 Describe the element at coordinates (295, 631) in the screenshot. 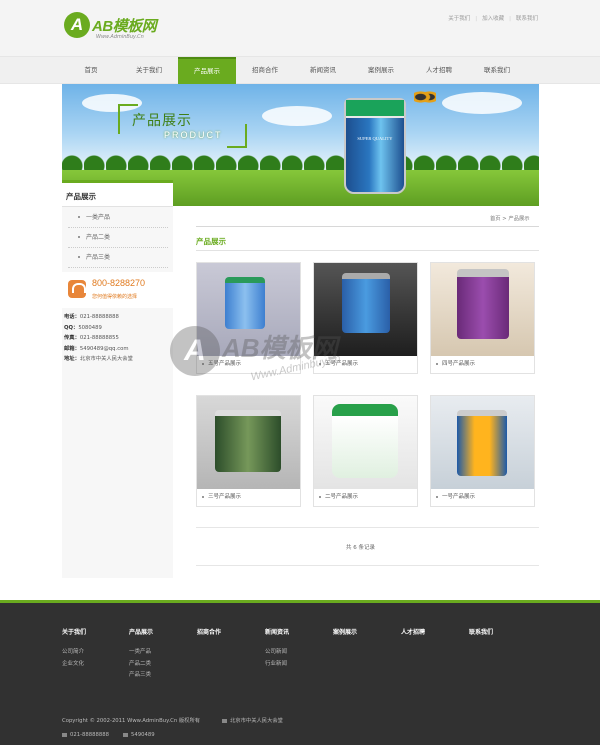

I see `footer-column-title: 新闻资讯` at that location.